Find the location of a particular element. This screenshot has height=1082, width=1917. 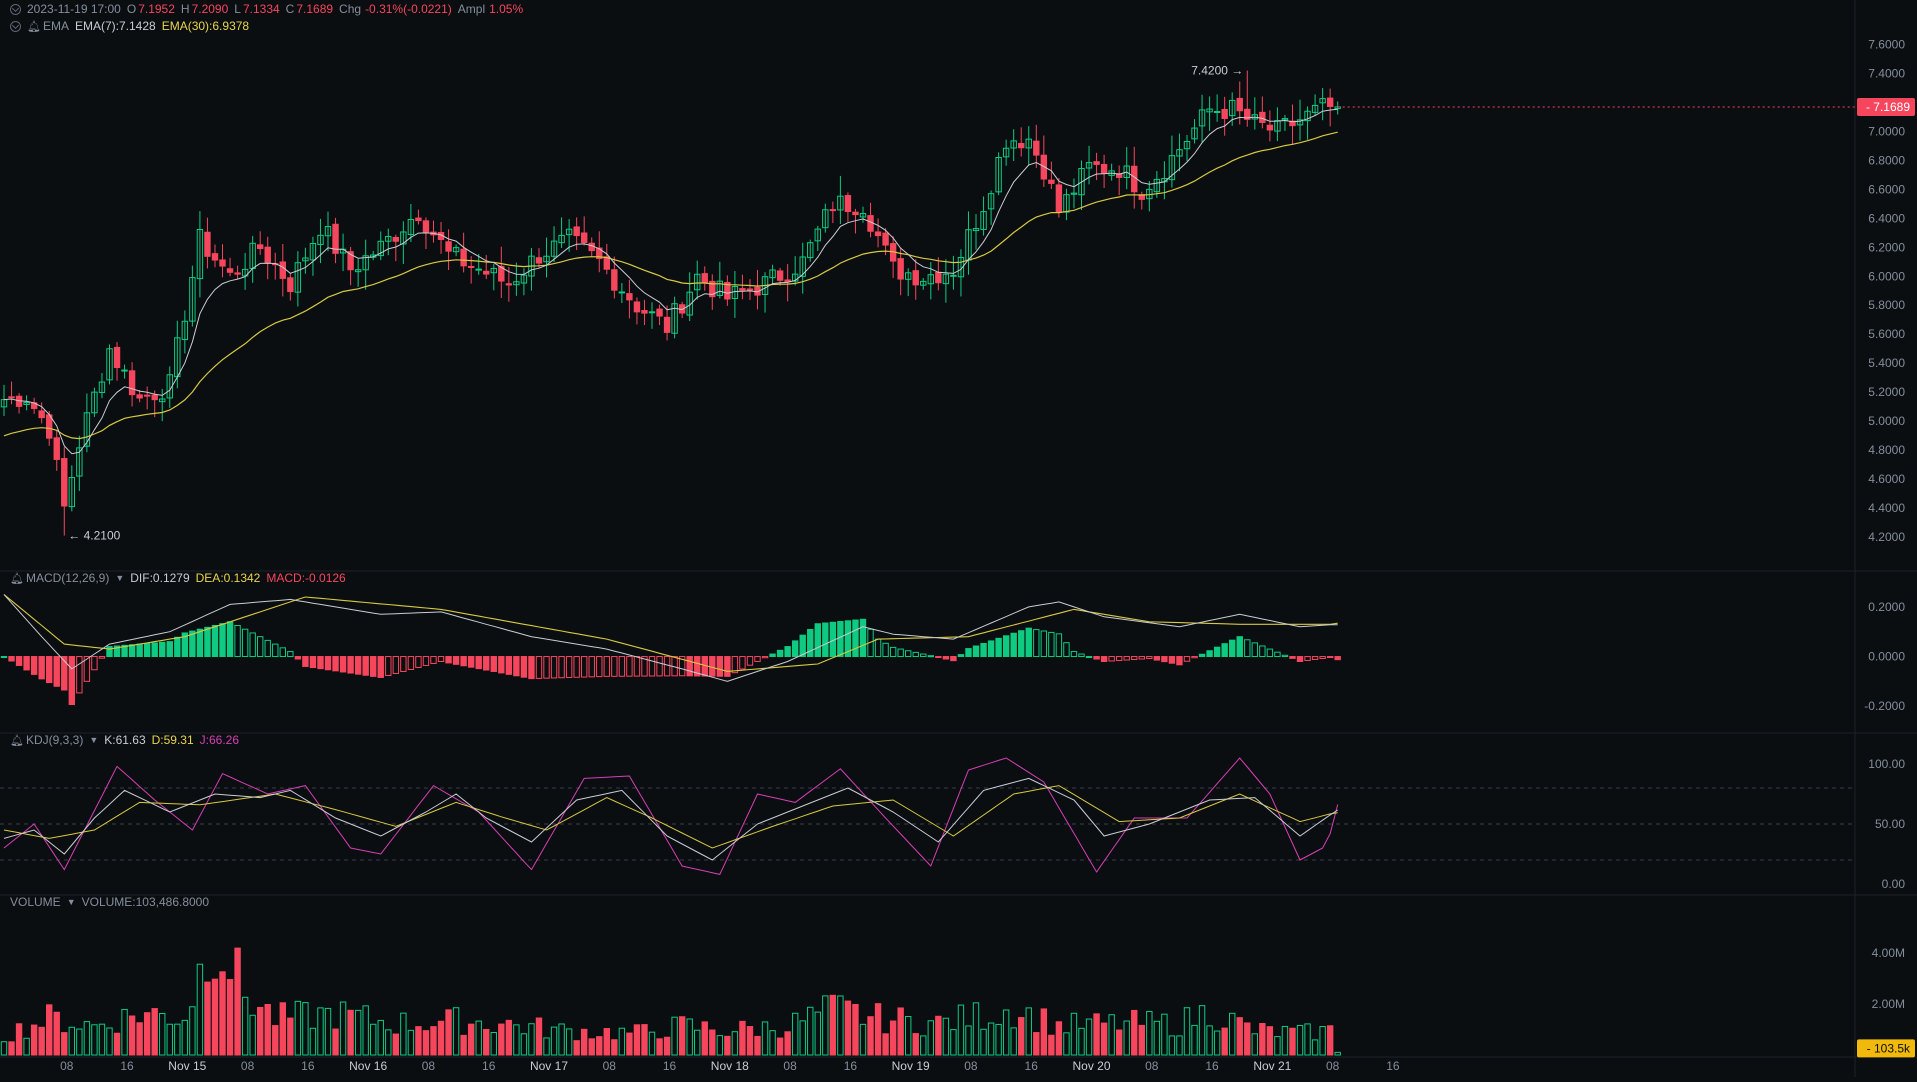

time-axis-tick: 16 is located at coordinates (127, 1066).